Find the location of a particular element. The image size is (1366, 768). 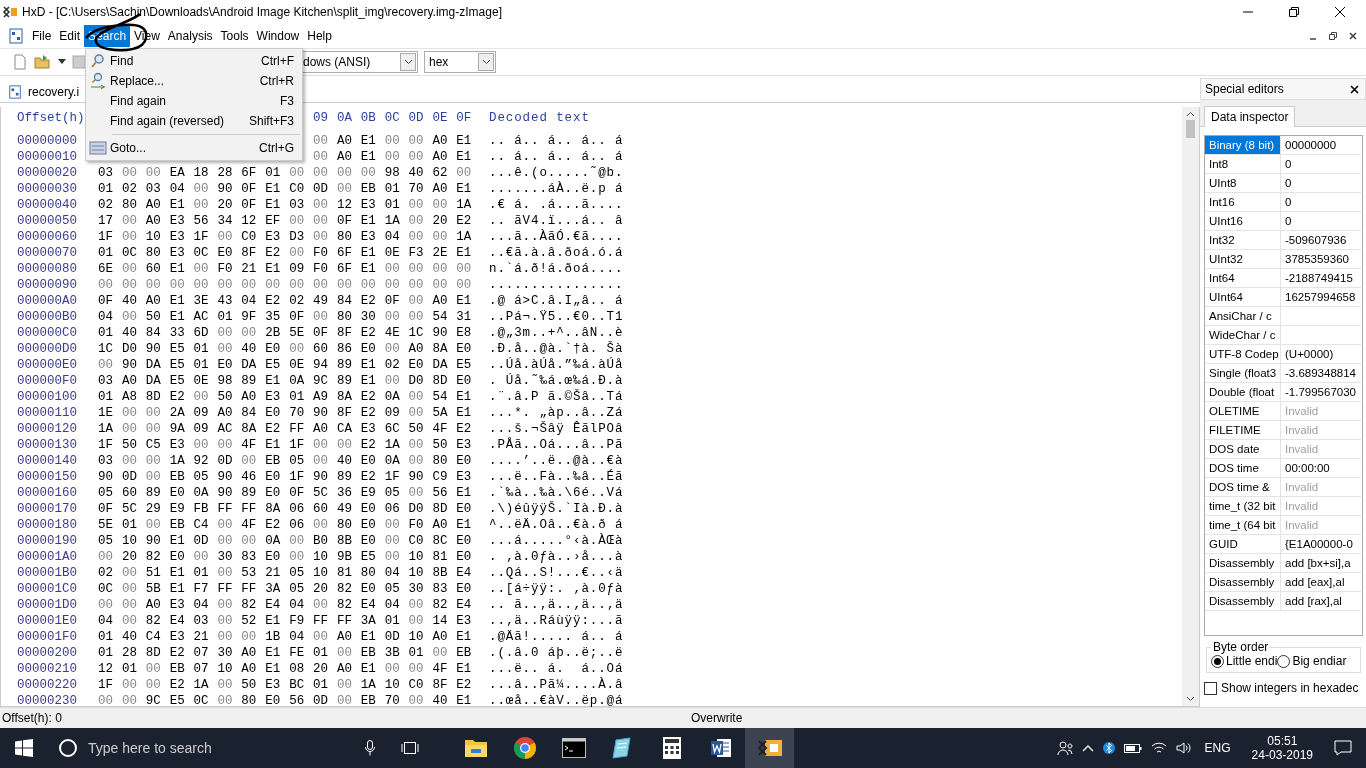

byte-cell: 8D is located at coordinates (157, 653).